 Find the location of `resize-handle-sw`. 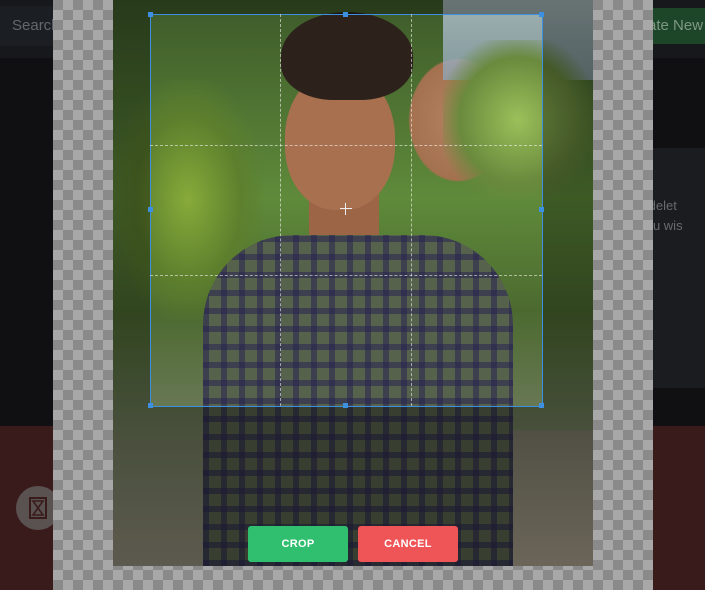

resize-handle-sw is located at coordinates (150, 405).